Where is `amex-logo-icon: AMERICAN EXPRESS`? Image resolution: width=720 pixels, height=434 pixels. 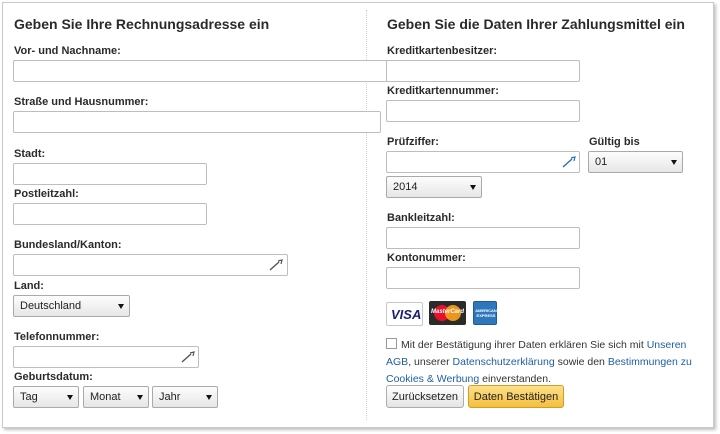
amex-logo-icon: AMERICAN EXPRESS is located at coordinates (485, 313).